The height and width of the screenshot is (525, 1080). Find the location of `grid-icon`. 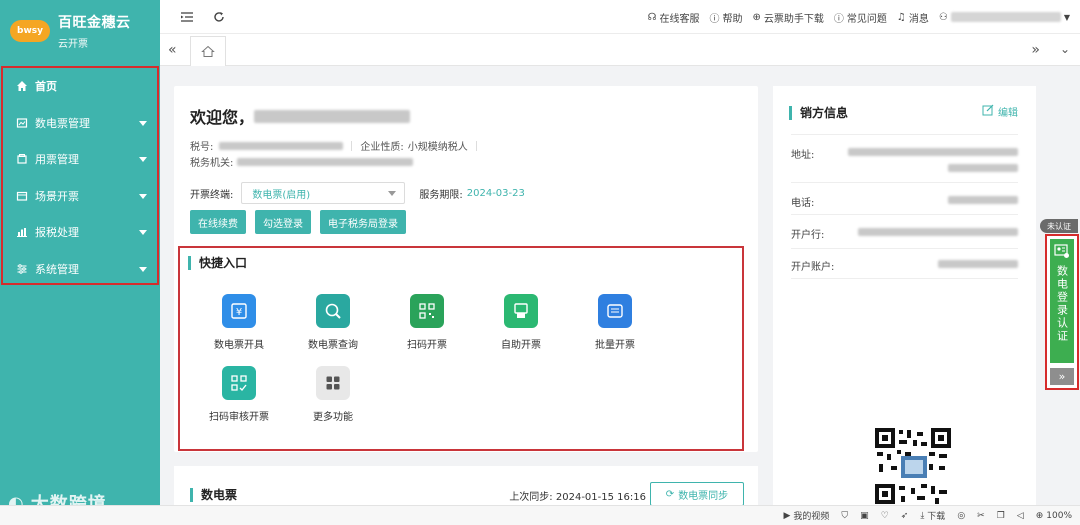

grid-icon is located at coordinates (333, 383).